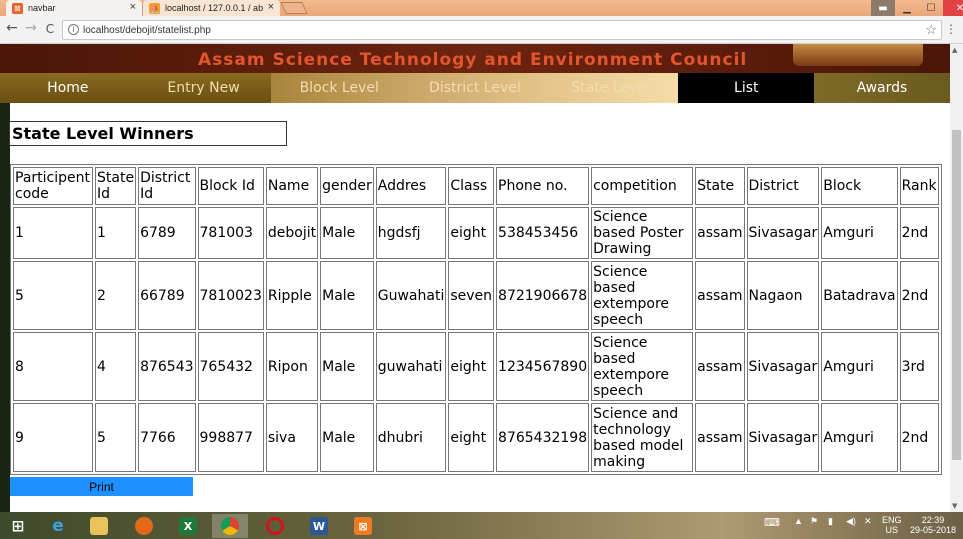 This screenshot has height=539, width=963. Describe the element at coordinates (830, 521) in the screenshot. I see `battery-icon: ▮` at that location.